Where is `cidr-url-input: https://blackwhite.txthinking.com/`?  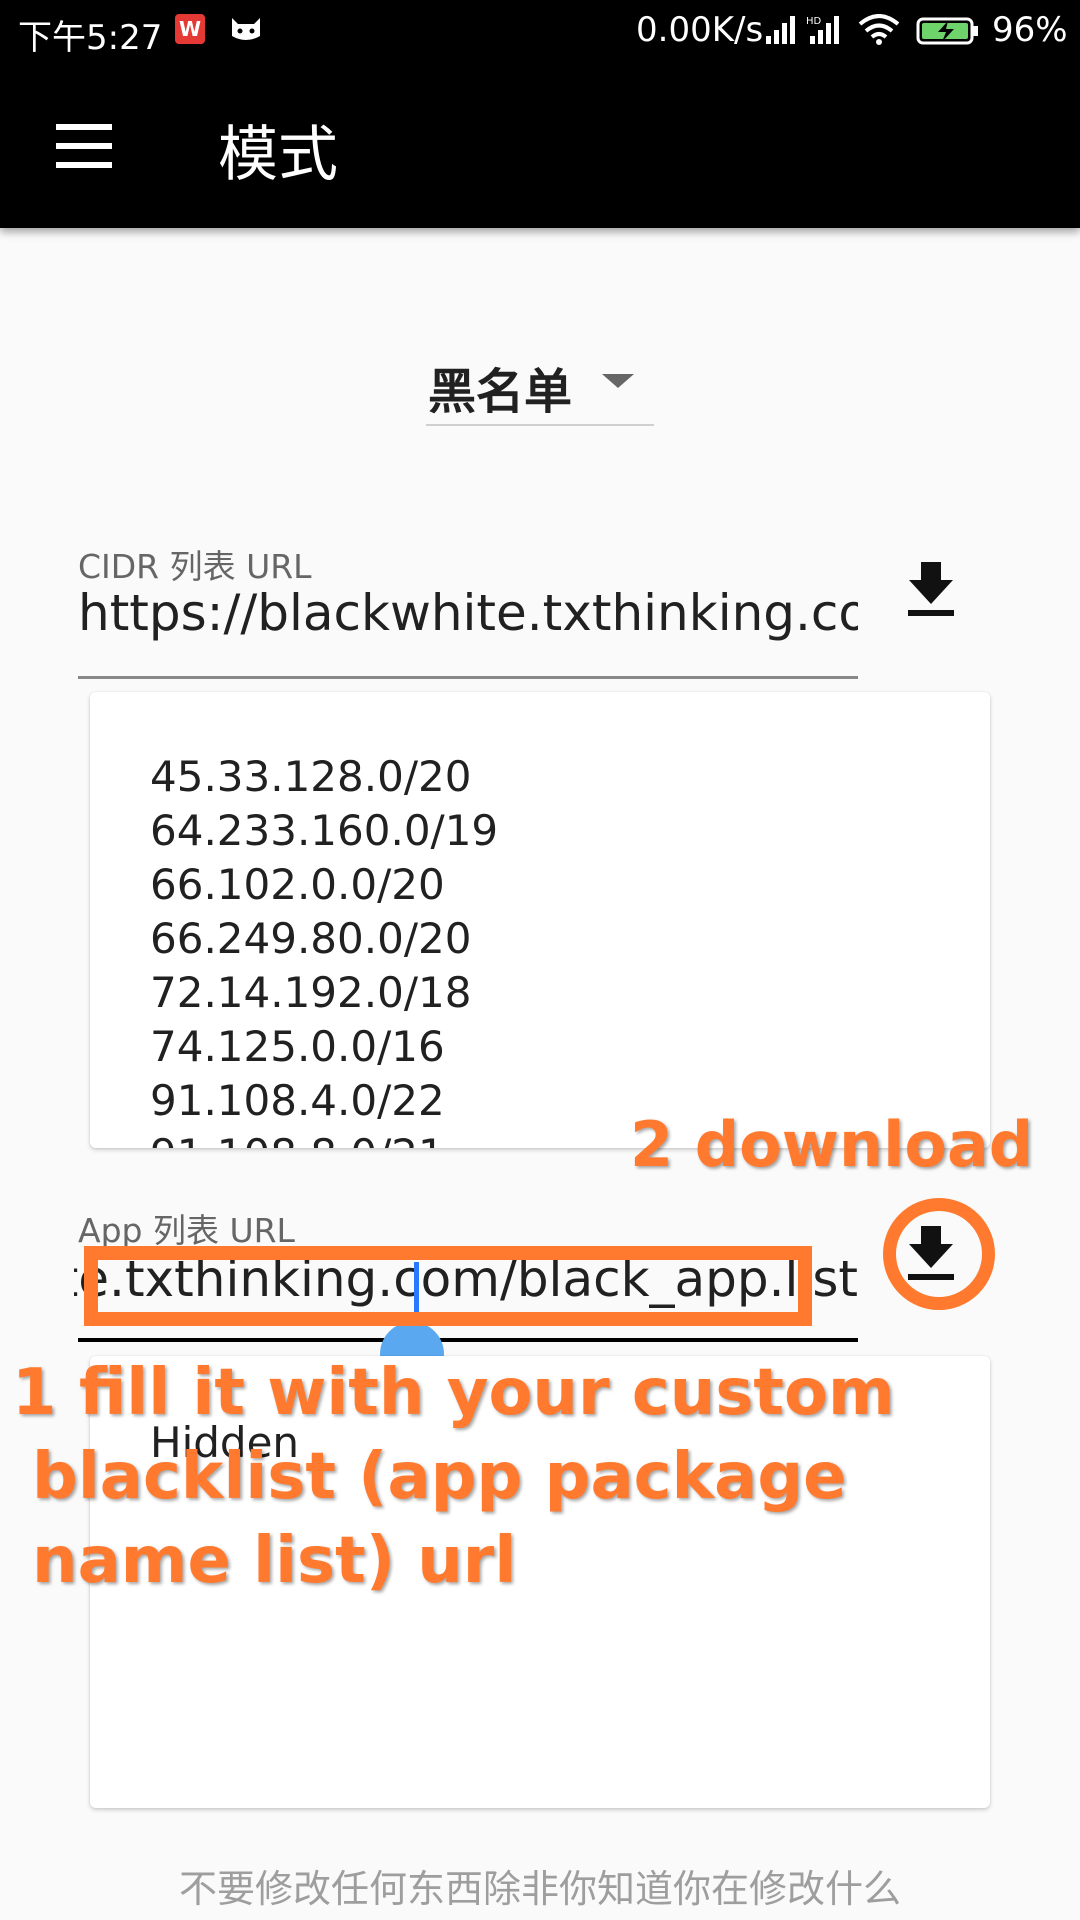 cidr-url-input: https://blackwhite.txthinking.com/ is located at coordinates (468, 613).